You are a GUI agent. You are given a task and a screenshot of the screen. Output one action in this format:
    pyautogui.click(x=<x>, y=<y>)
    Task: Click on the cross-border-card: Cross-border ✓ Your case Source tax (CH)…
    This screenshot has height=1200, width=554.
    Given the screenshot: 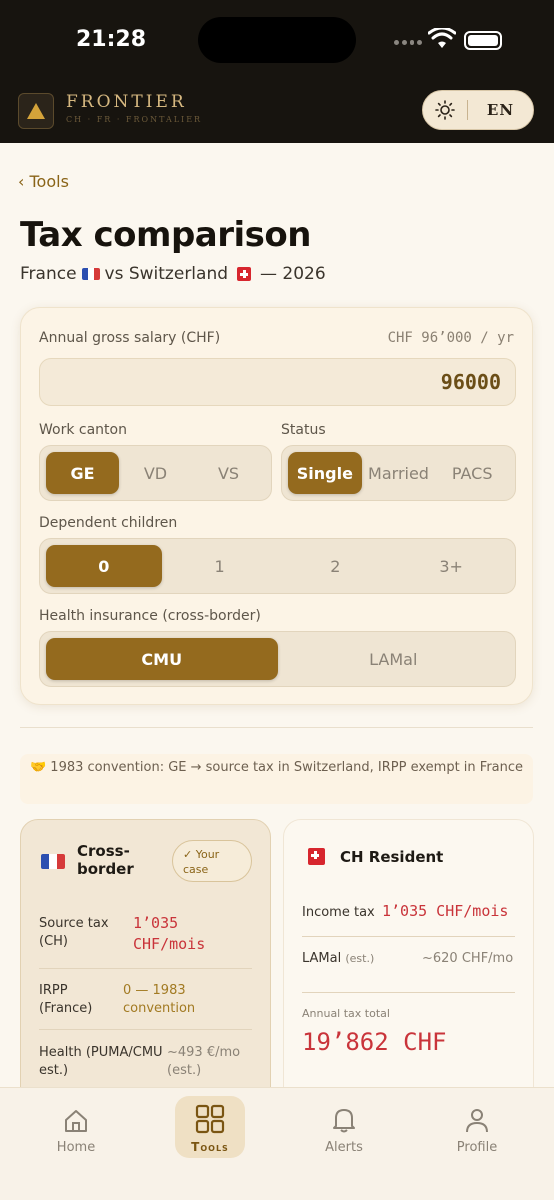 What is the action you would take?
    pyautogui.click(x=145, y=969)
    